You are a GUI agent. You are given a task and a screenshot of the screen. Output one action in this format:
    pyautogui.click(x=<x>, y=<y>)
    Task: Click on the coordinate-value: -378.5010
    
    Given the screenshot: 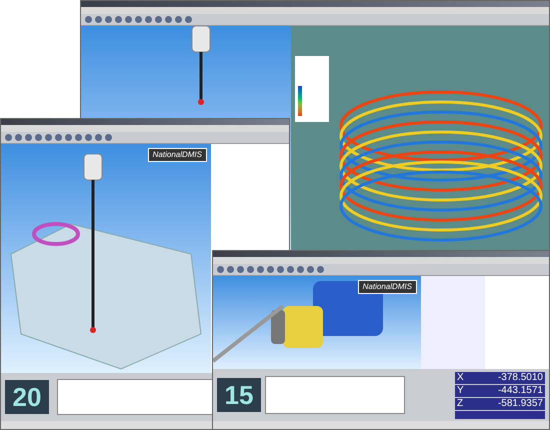 What is the action you would take?
    pyautogui.click(x=520, y=378)
    